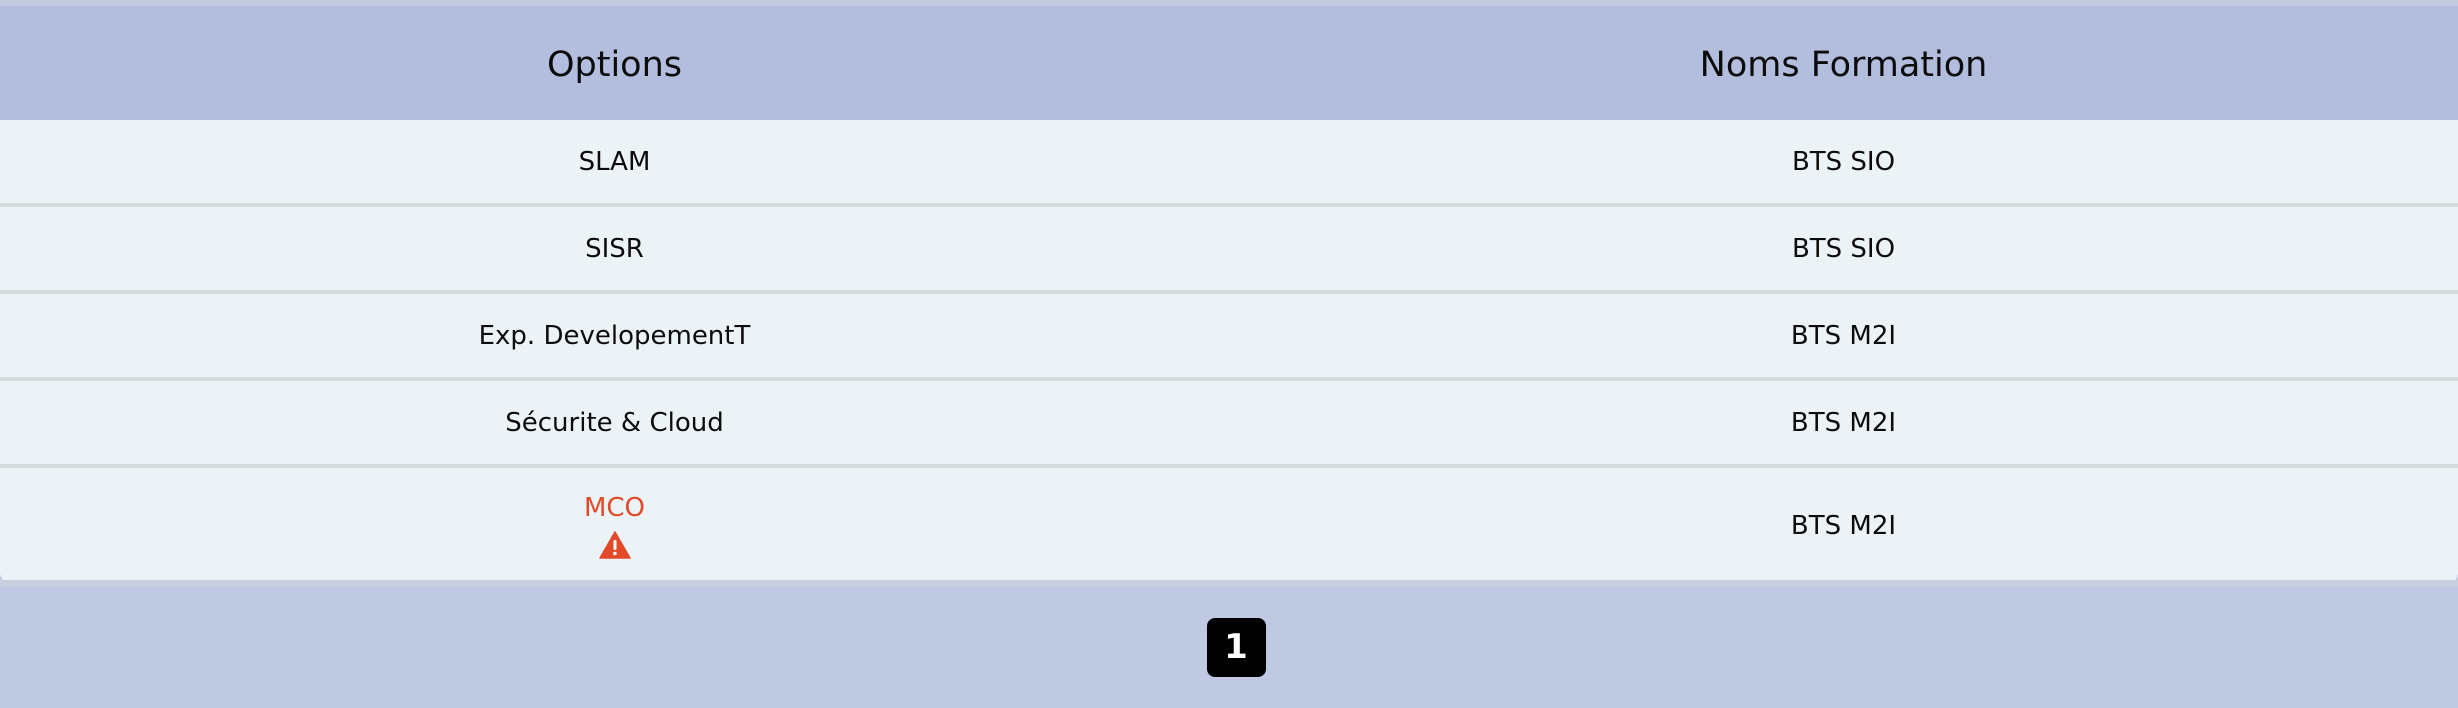 This screenshot has width=2458, height=708. Describe the element at coordinates (1229, 337) in the screenshot. I see `table-row: Exp. DevelopementT BTS M2I` at that location.